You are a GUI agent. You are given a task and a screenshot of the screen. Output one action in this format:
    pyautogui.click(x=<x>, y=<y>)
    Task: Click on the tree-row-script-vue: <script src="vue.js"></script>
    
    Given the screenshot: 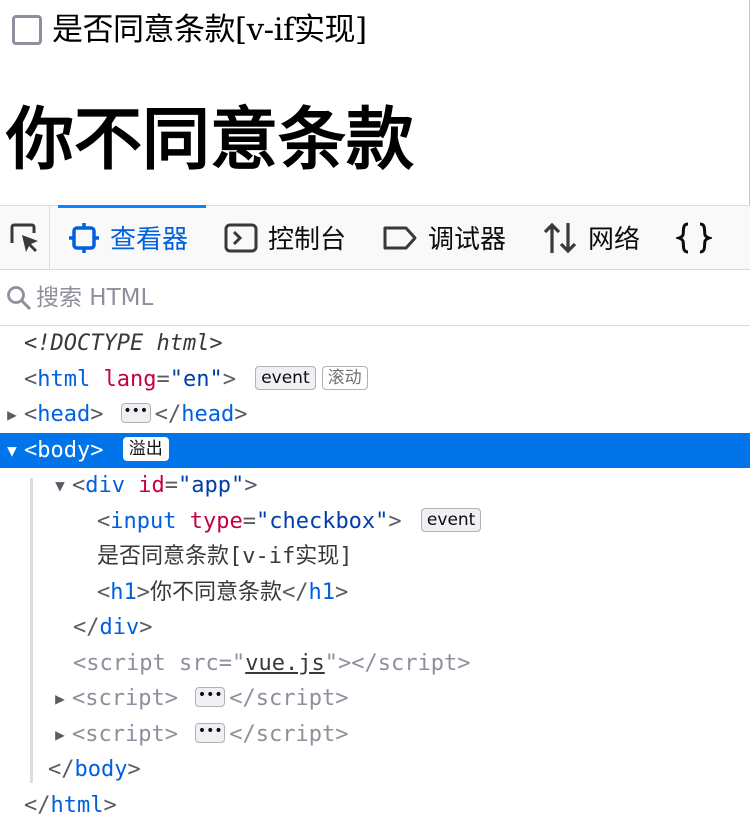 What is the action you would take?
    pyautogui.click(x=375, y=664)
    